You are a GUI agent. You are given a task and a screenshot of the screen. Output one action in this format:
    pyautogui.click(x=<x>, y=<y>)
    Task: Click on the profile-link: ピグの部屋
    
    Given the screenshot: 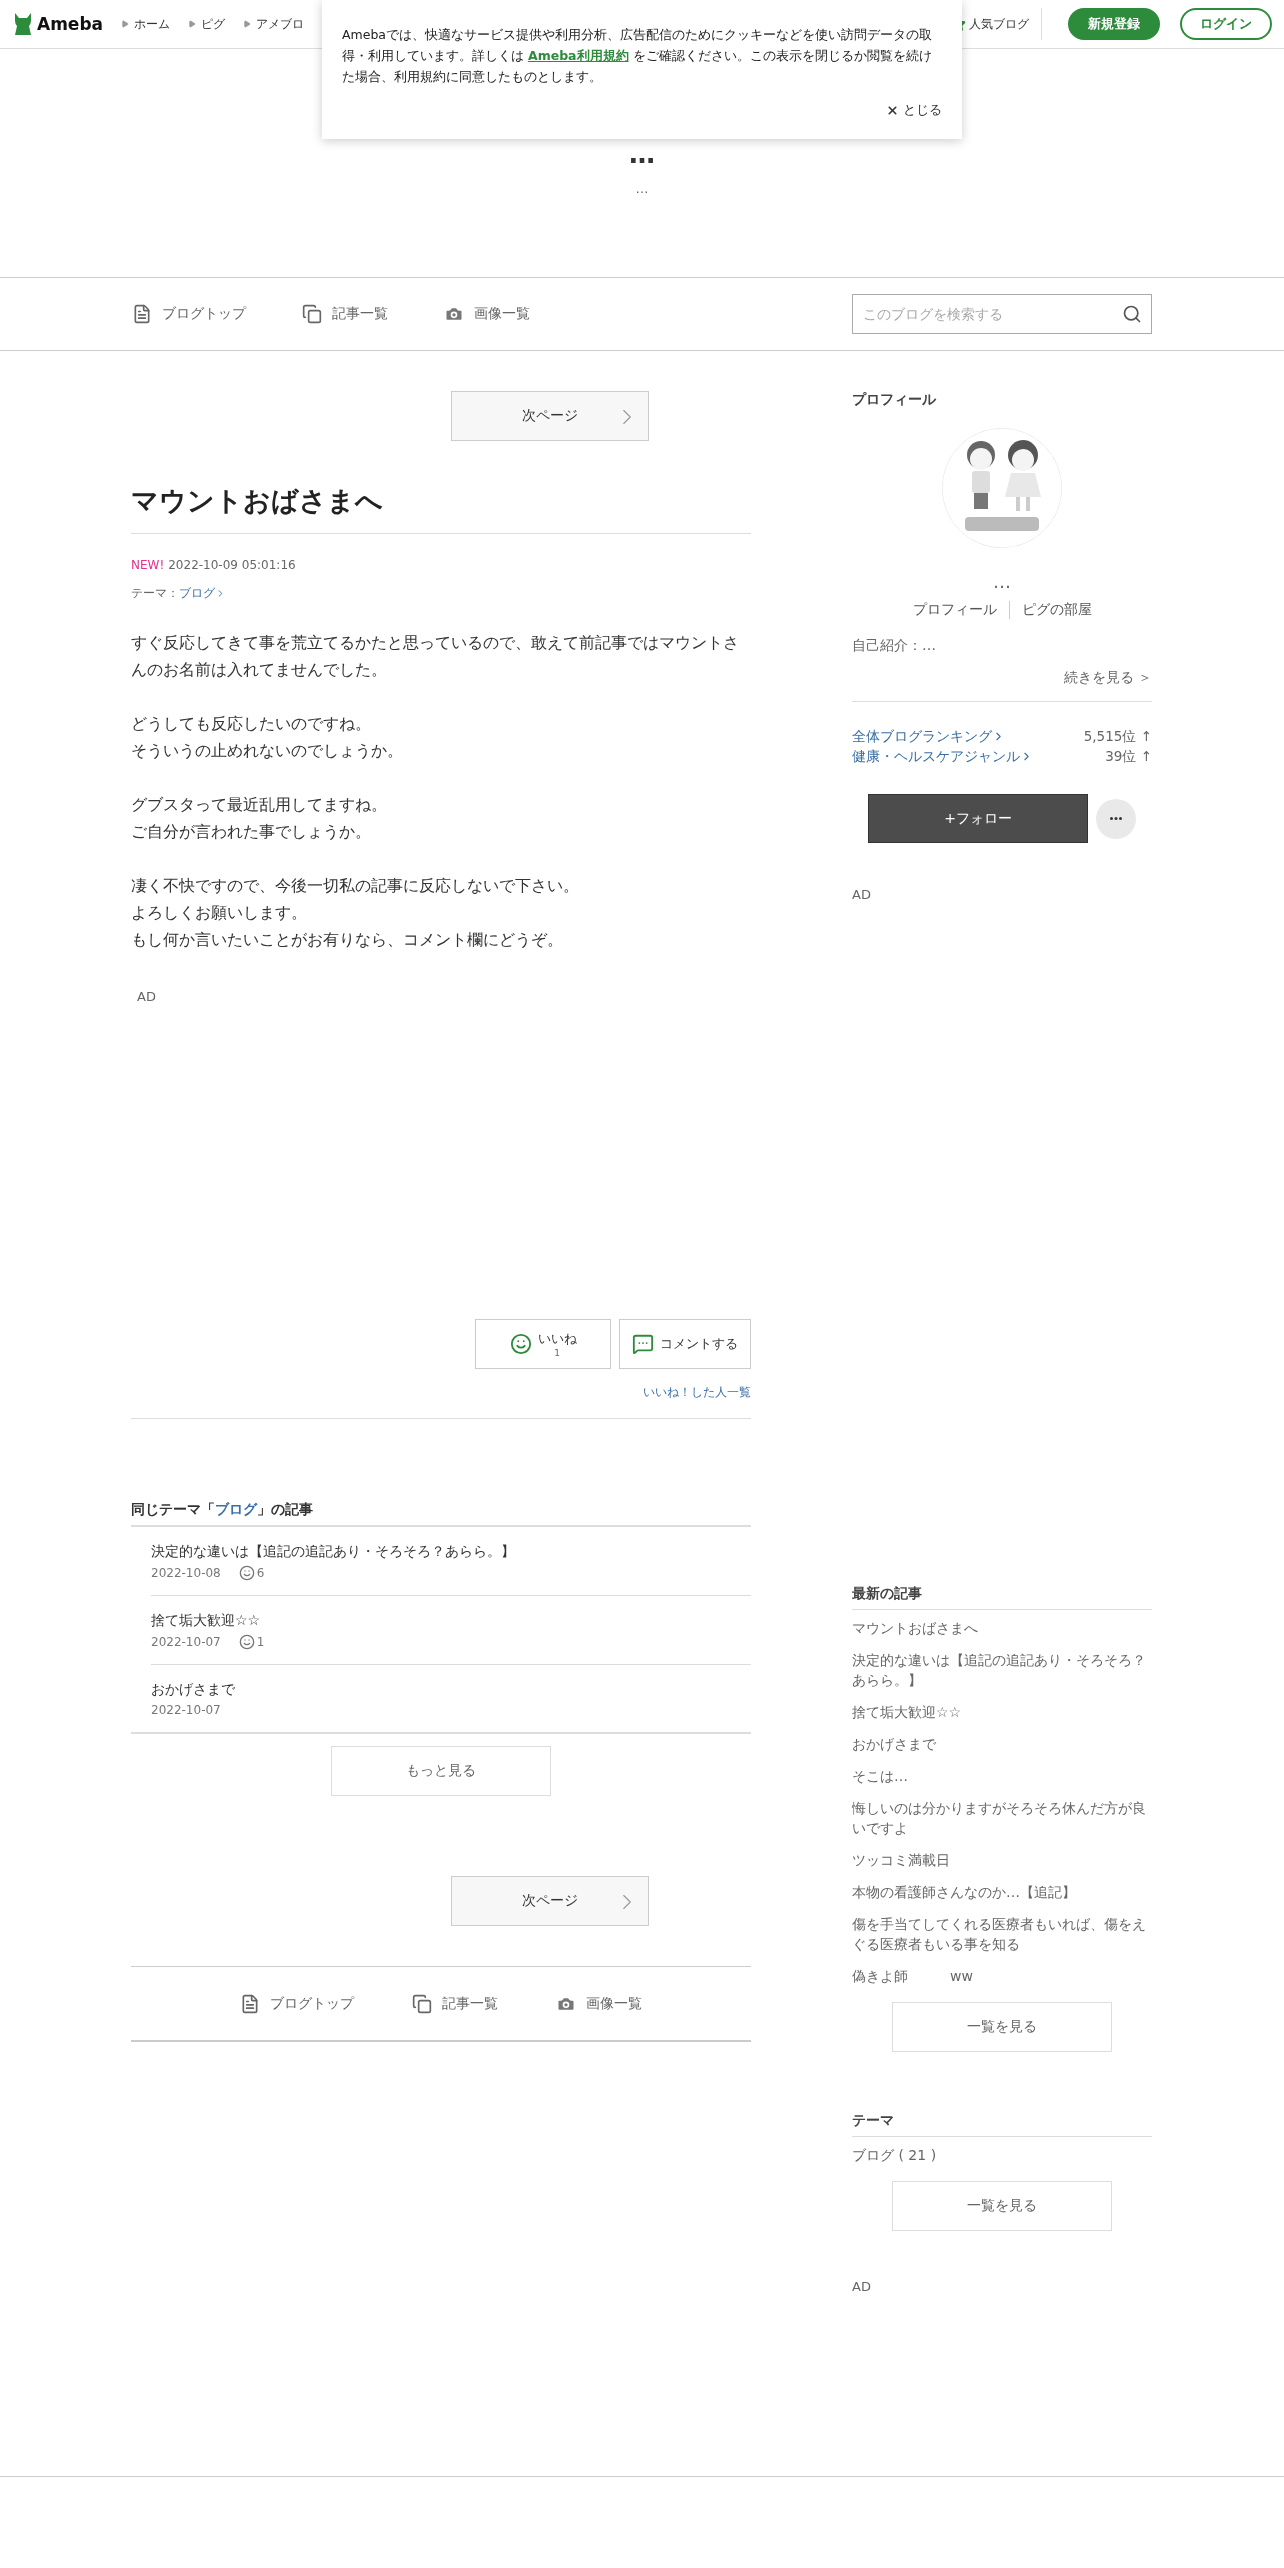 What is the action you would take?
    pyautogui.click(x=1056, y=610)
    